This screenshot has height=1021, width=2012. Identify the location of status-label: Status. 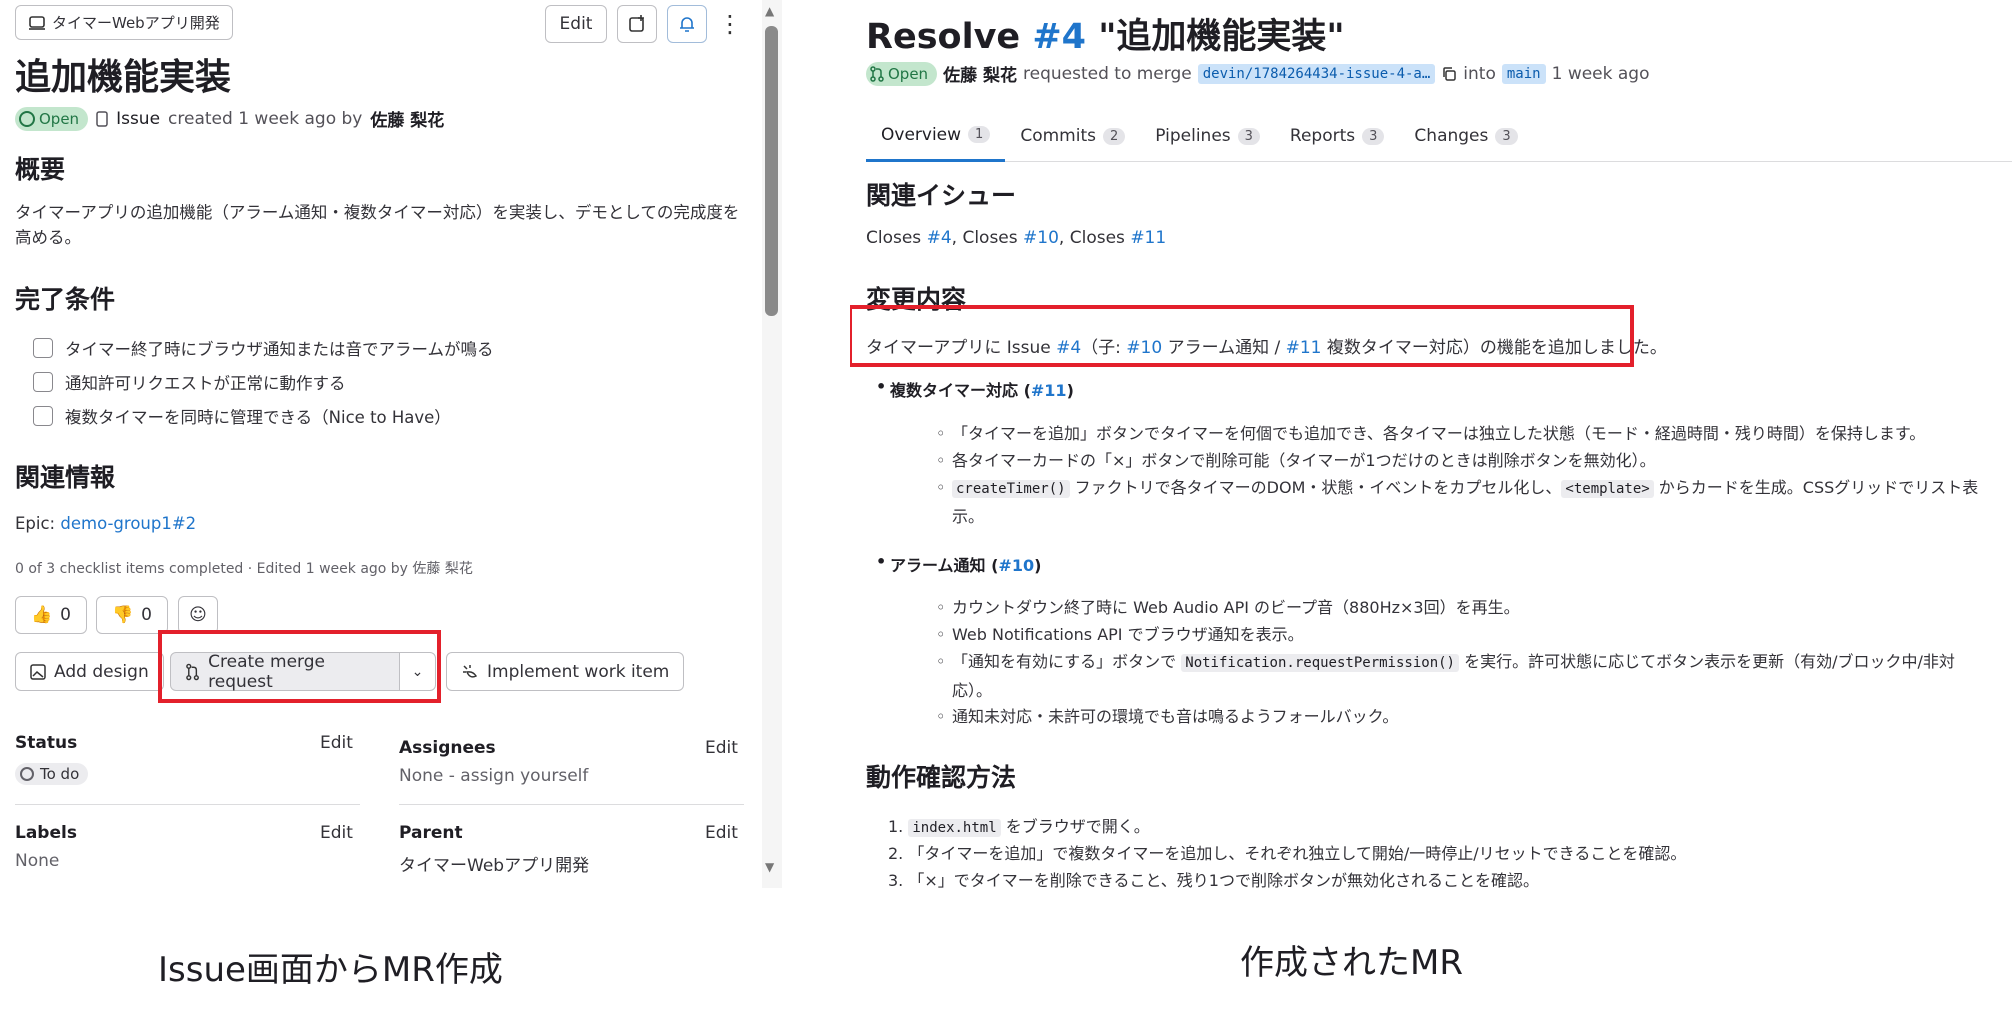
(46, 743).